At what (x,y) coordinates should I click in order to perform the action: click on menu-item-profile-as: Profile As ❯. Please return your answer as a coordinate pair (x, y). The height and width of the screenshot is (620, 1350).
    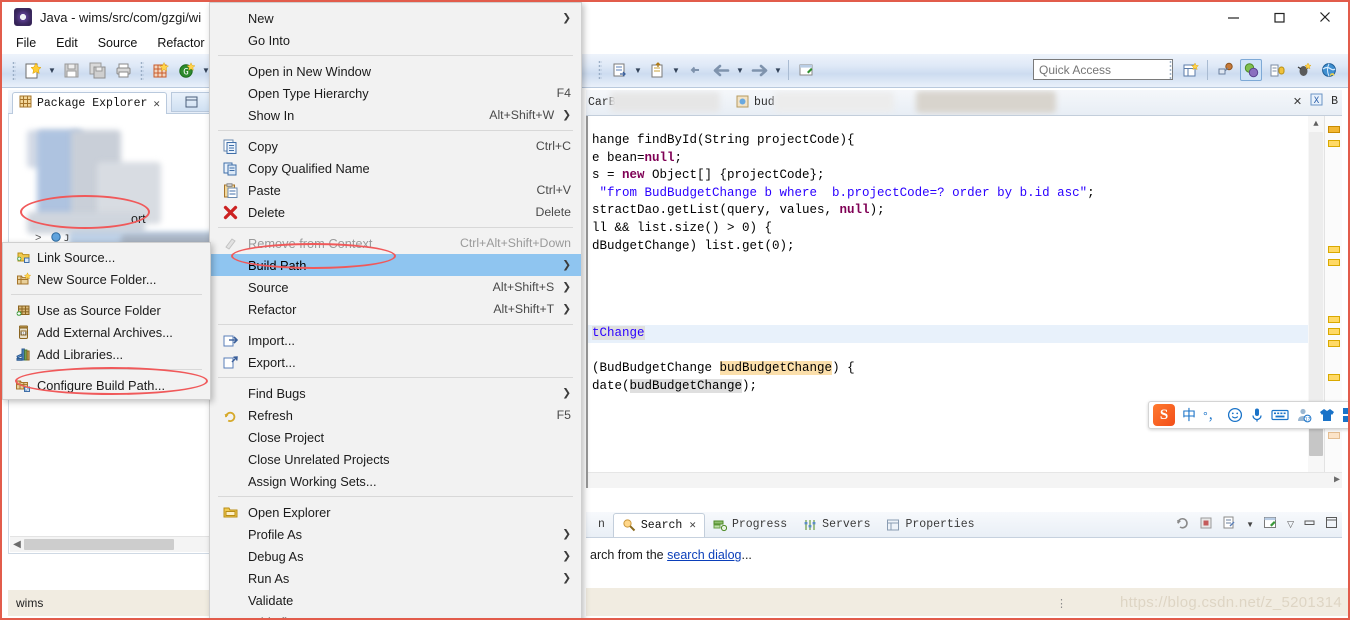
    Looking at the image, I should click on (395, 534).